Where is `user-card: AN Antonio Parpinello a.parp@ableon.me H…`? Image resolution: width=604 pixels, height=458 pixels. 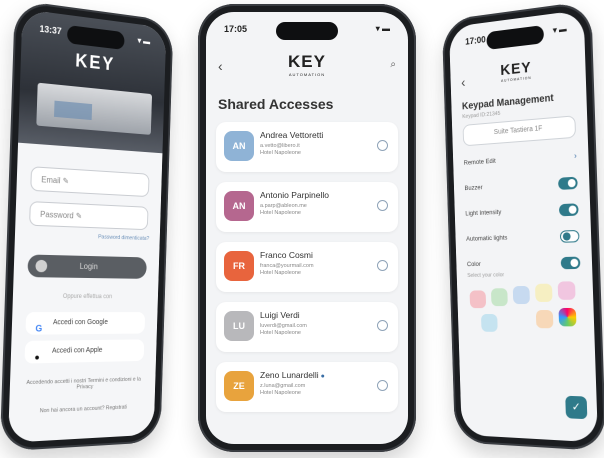 user-card: AN Antonio Parpinello a.parp@ableon.me H… is located at coordinates (307, 207).